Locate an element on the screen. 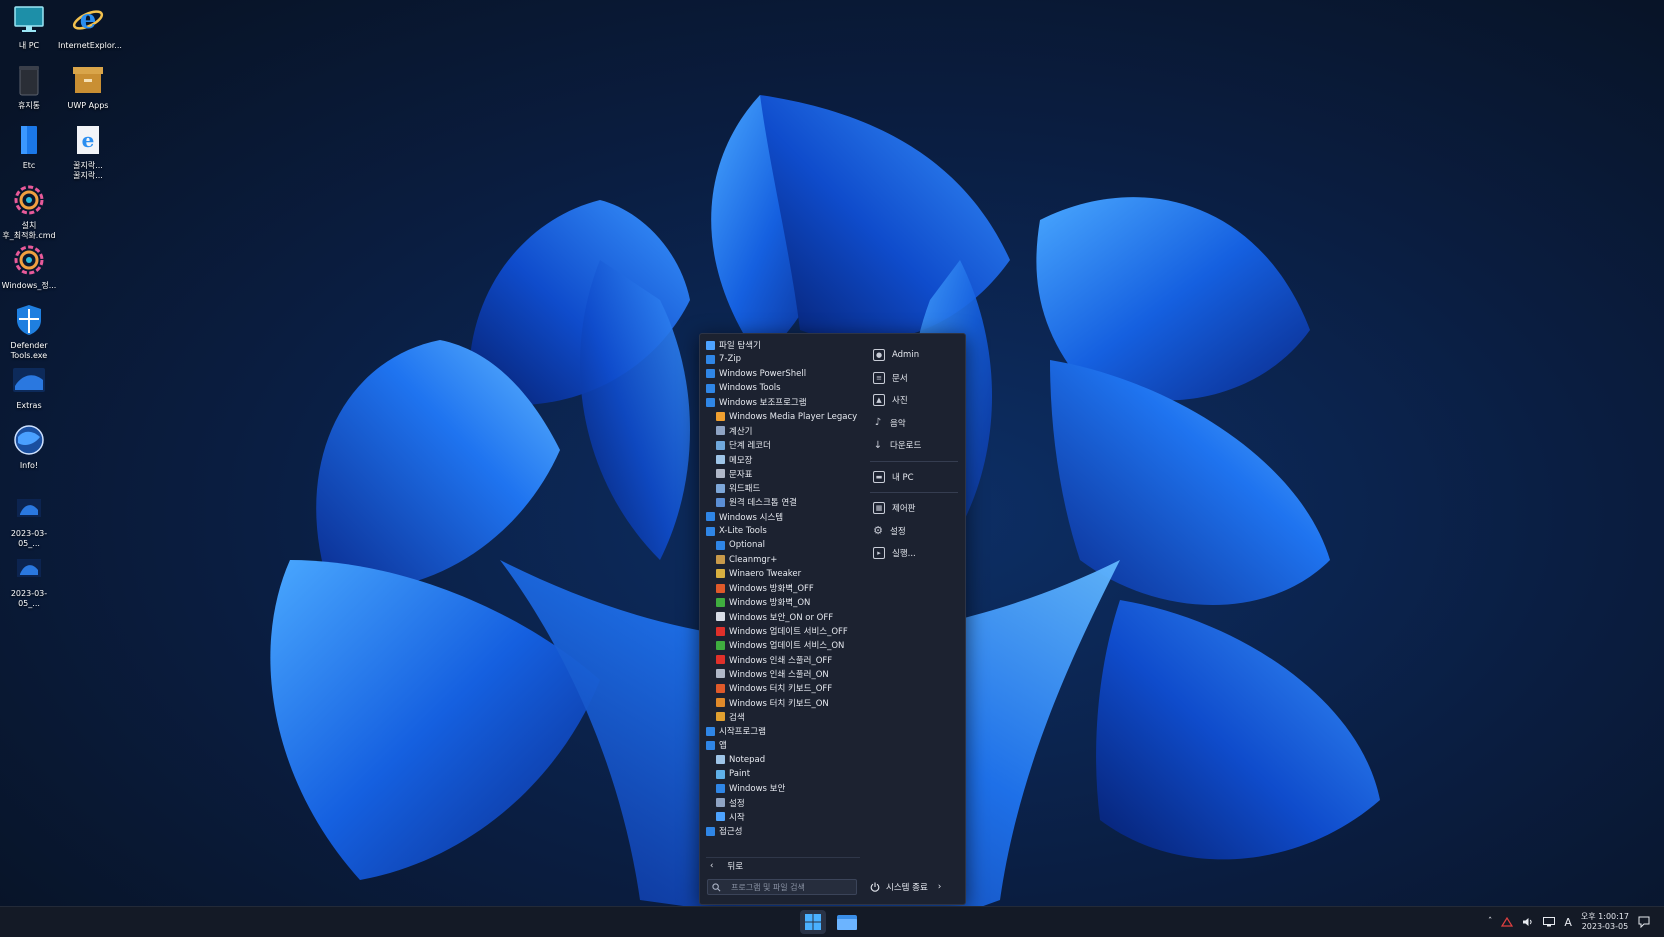  program-label: Windows 인쇄 스풀러_ON is located at coordinates (779, 674).